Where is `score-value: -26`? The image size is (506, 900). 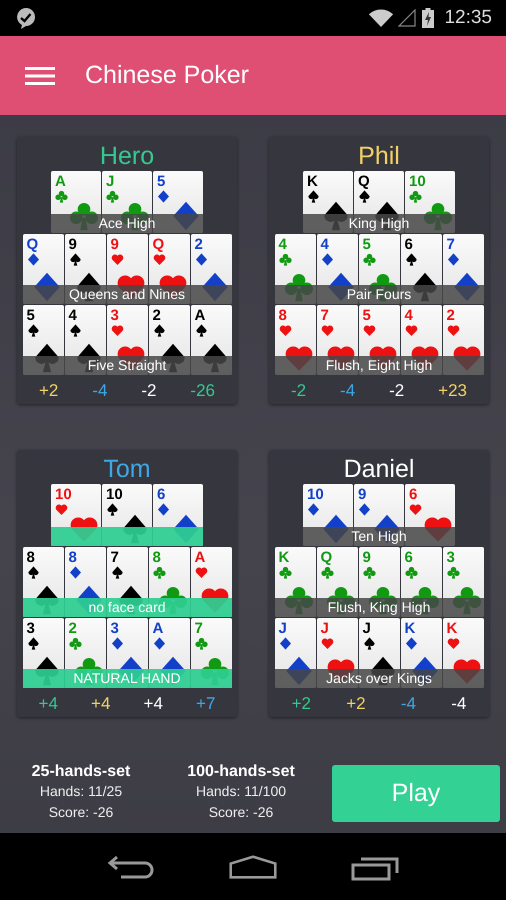 score-value: -26 is located at coordinates (202, 391).